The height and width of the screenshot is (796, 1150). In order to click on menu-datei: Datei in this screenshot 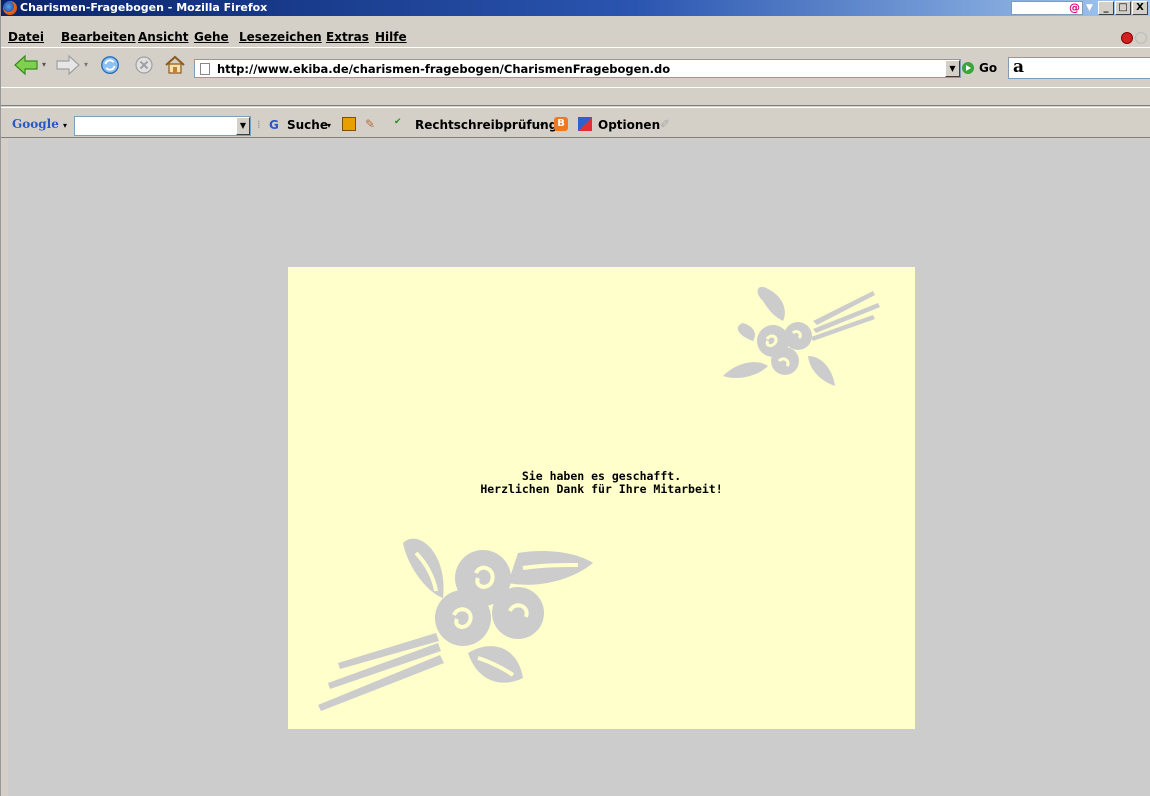, I will do `click(26, 37)`.